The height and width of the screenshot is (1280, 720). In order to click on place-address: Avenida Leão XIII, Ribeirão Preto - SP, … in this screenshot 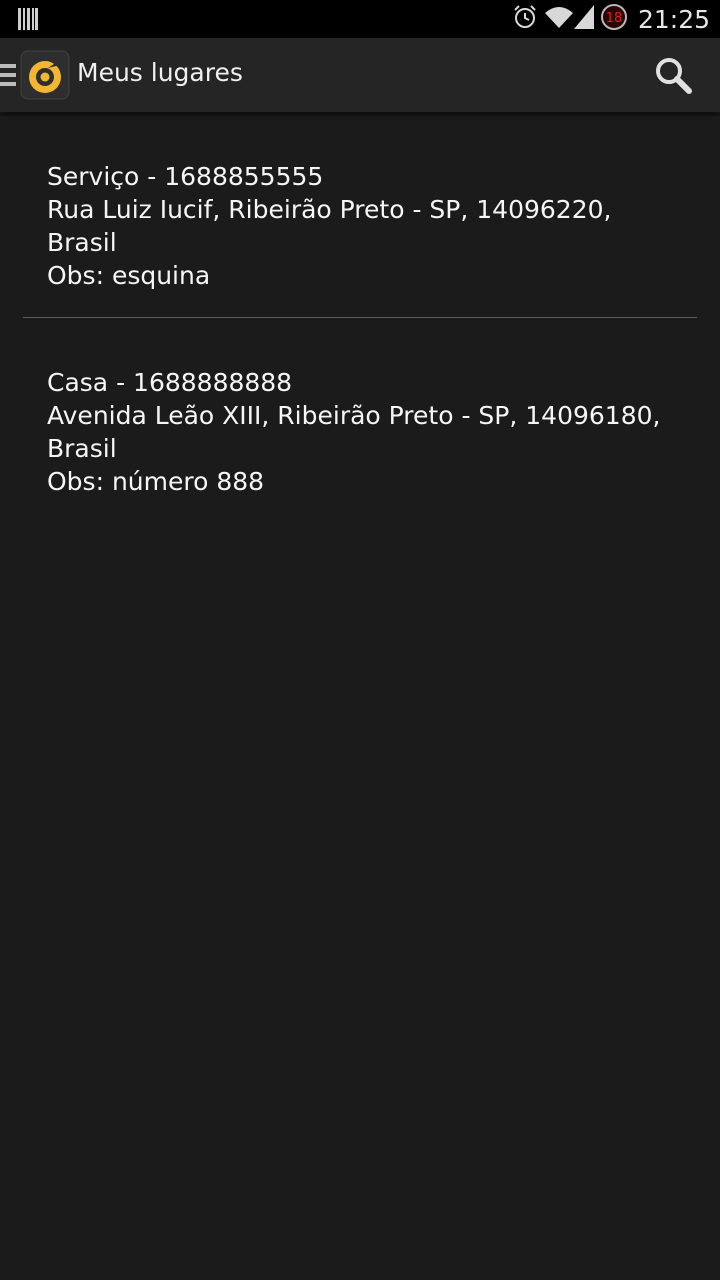, I will do `click(354, 415)`.